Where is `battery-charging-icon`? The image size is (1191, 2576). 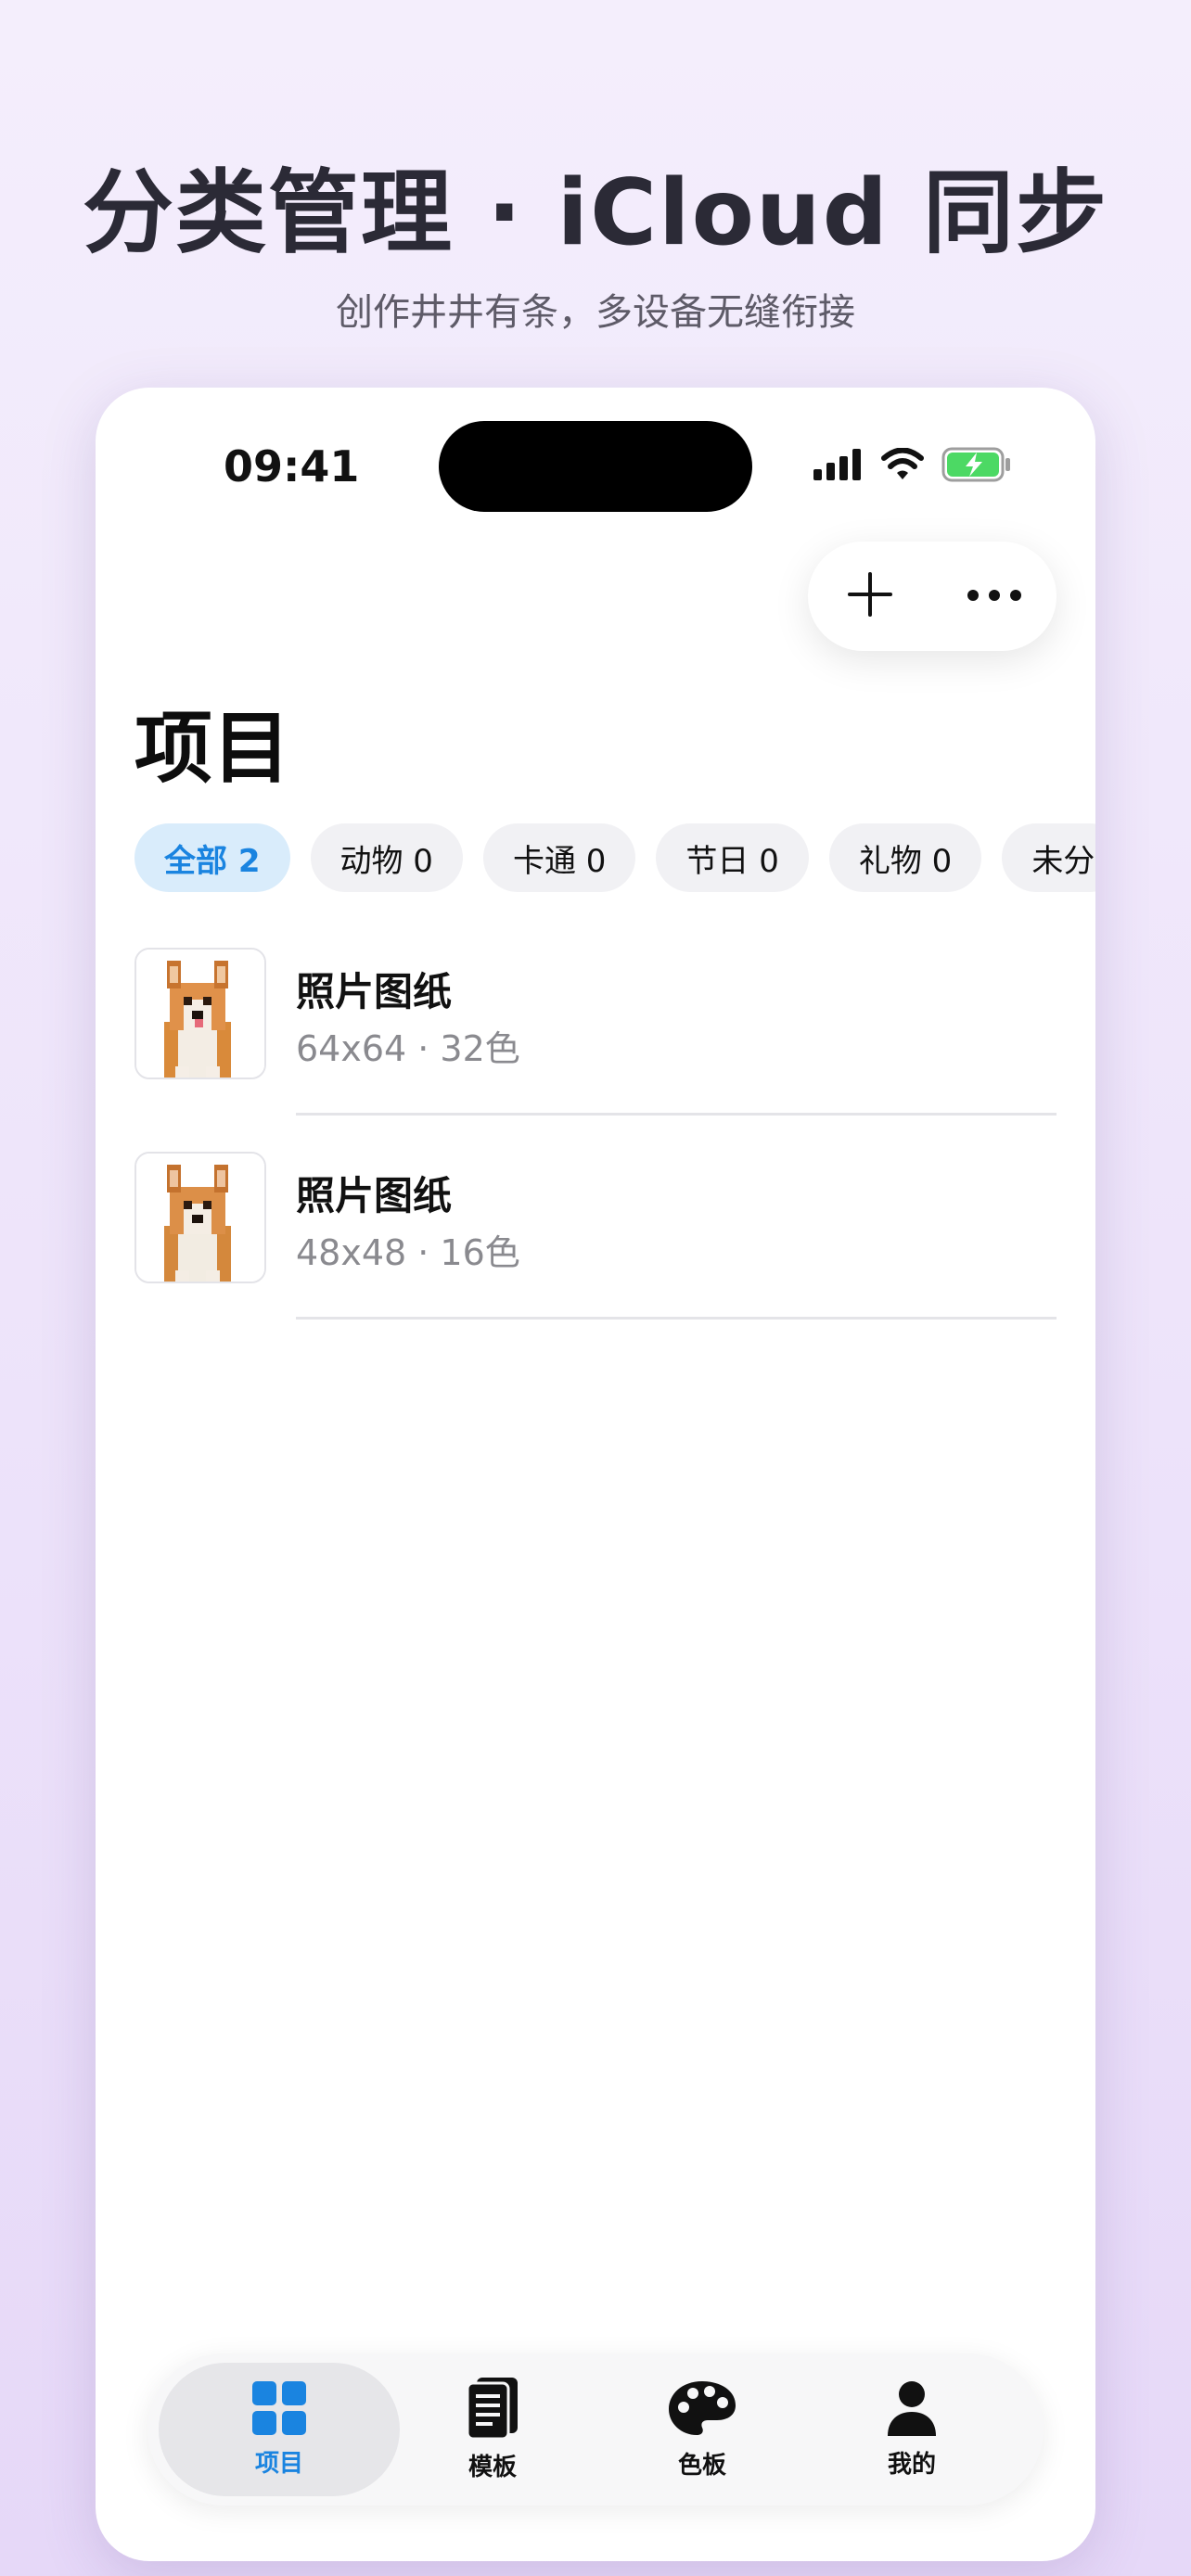 battery-charging-icon is located at coordinates (977, 467).